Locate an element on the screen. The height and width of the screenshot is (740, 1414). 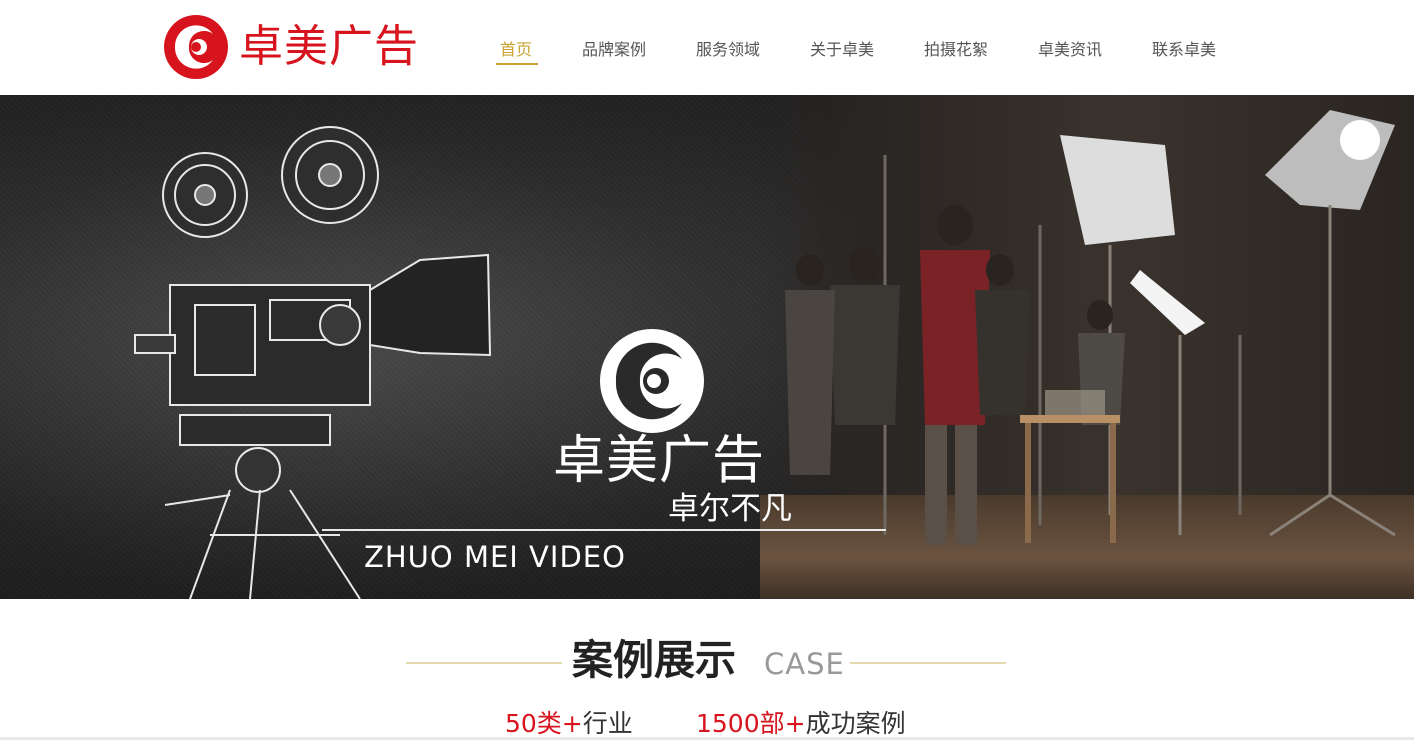
nav-brand-cases: 品牌案例 is located at coordinates (614, 48).